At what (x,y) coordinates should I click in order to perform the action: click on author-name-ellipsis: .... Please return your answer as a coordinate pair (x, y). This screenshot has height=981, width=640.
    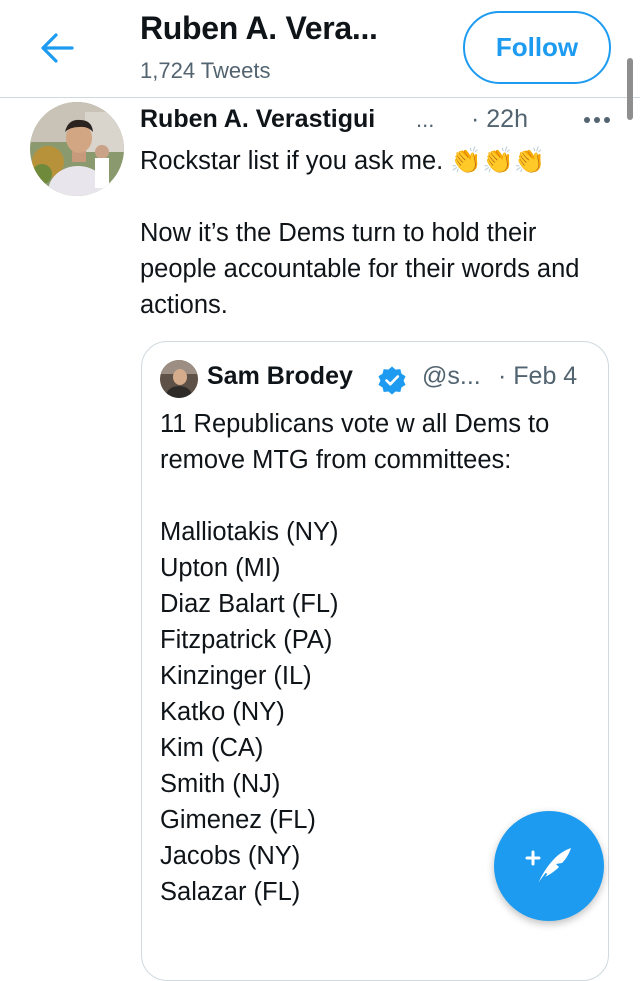
    Looking at the image, I should click on (425, 119).